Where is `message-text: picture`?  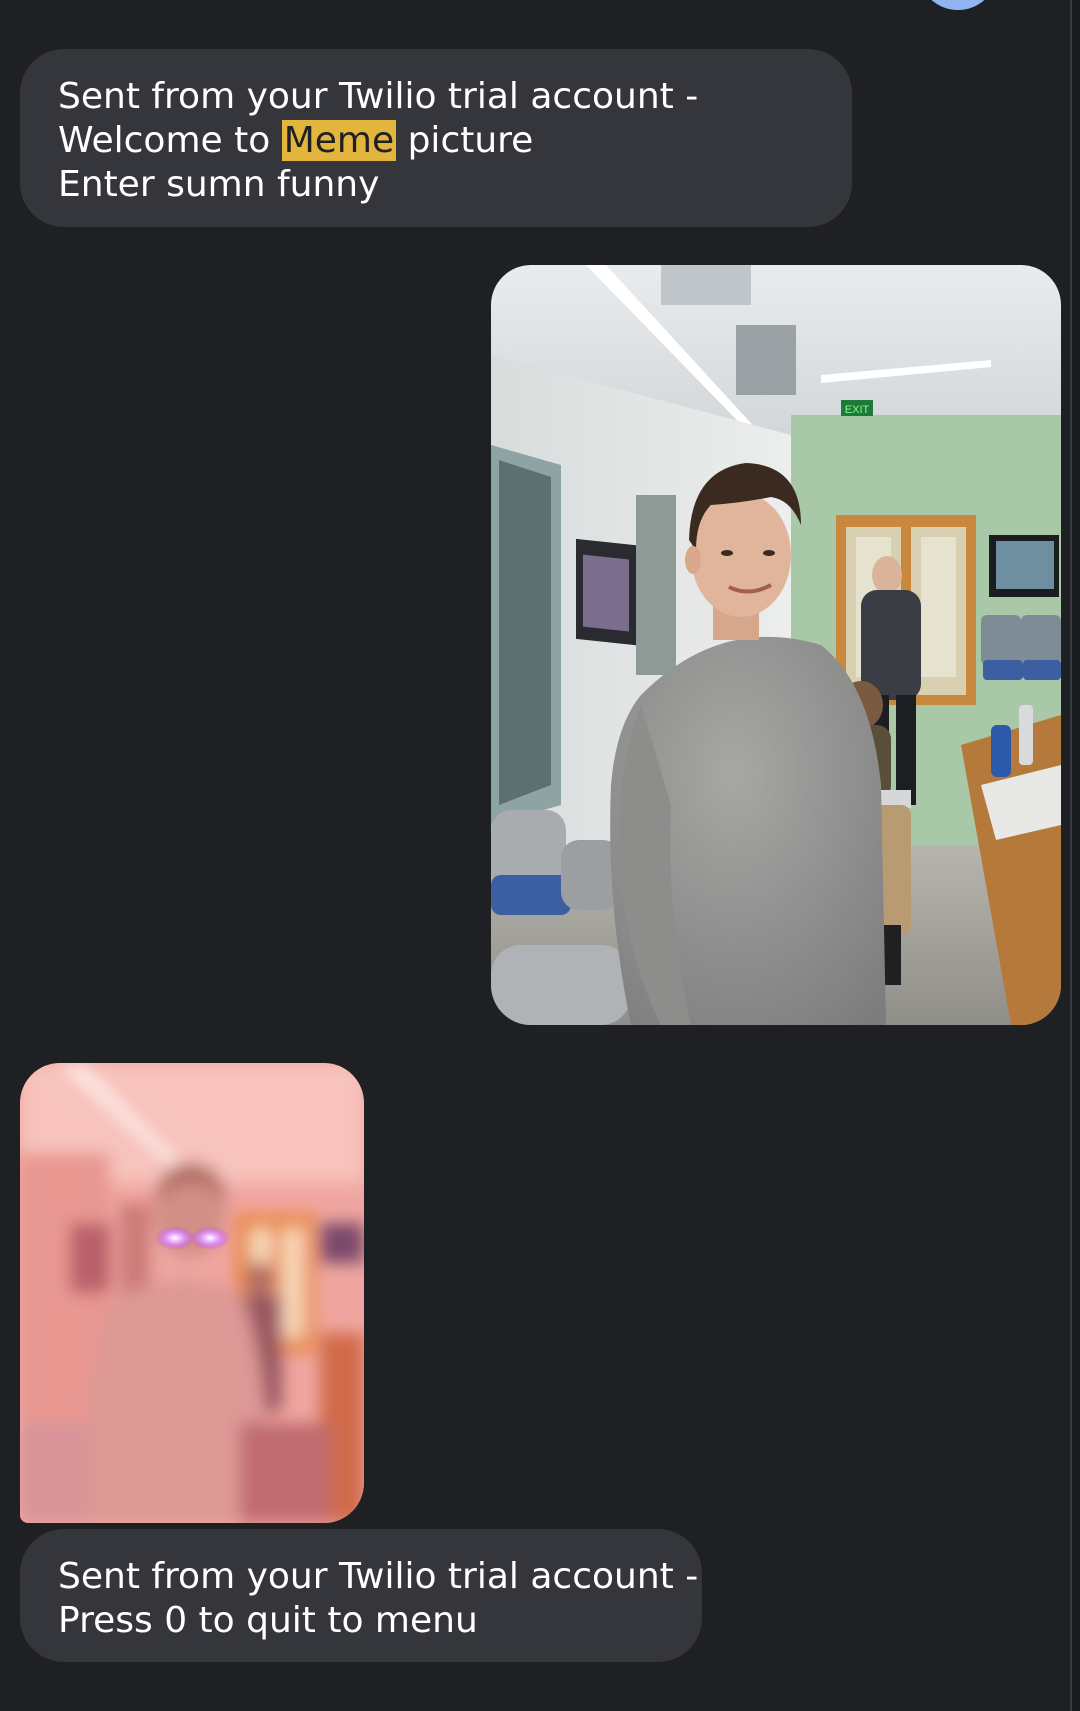
message-text: picture is located at coordinates (465, 140).